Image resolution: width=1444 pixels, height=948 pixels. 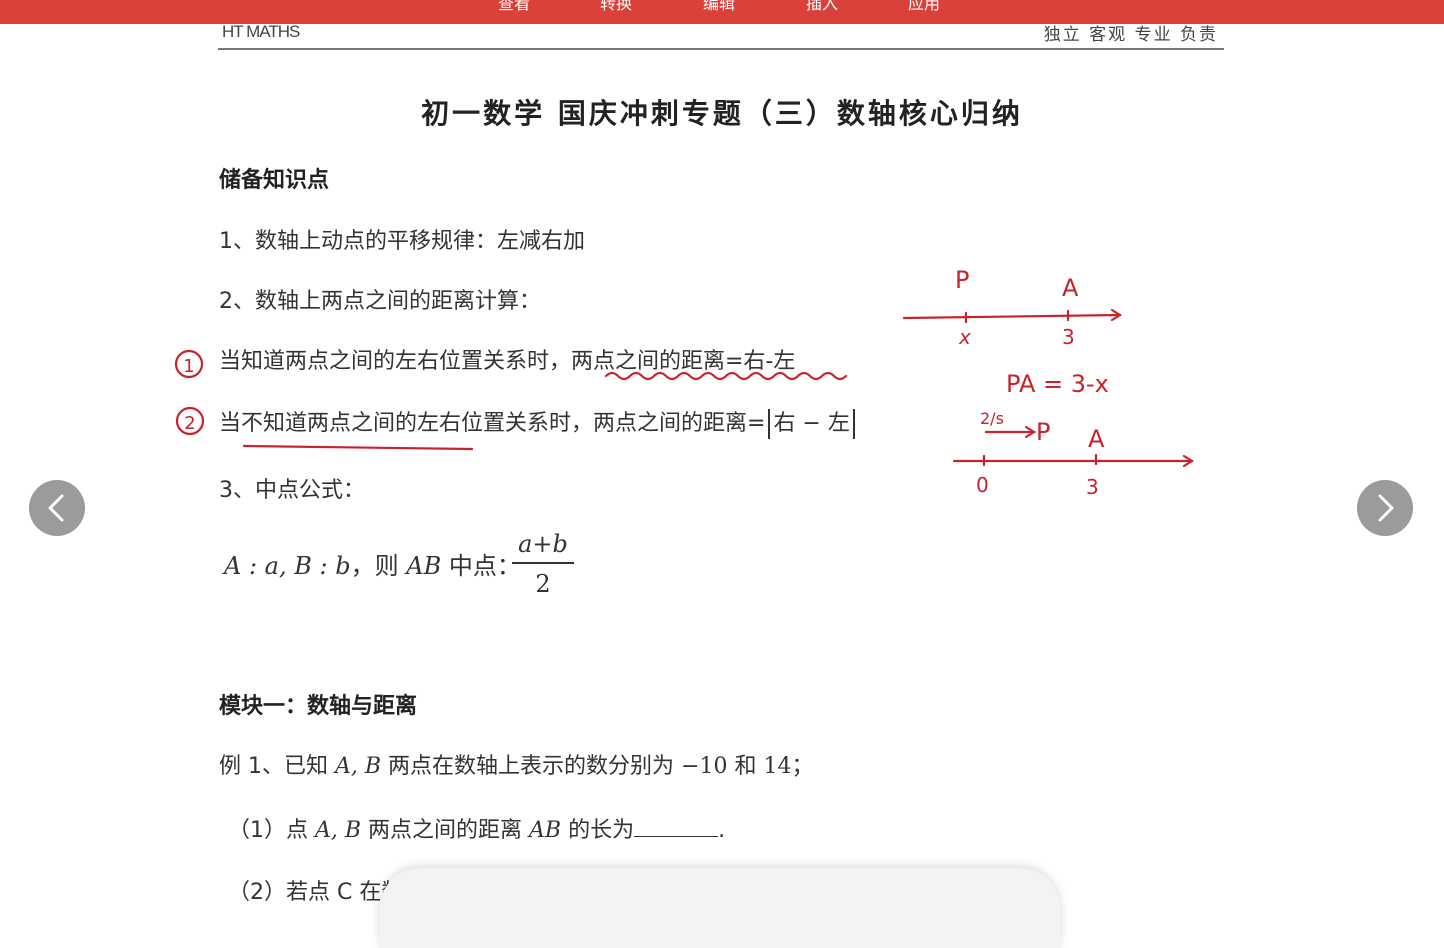 I want to click on axis-1-label-x: x, so click(x=964, y=337).